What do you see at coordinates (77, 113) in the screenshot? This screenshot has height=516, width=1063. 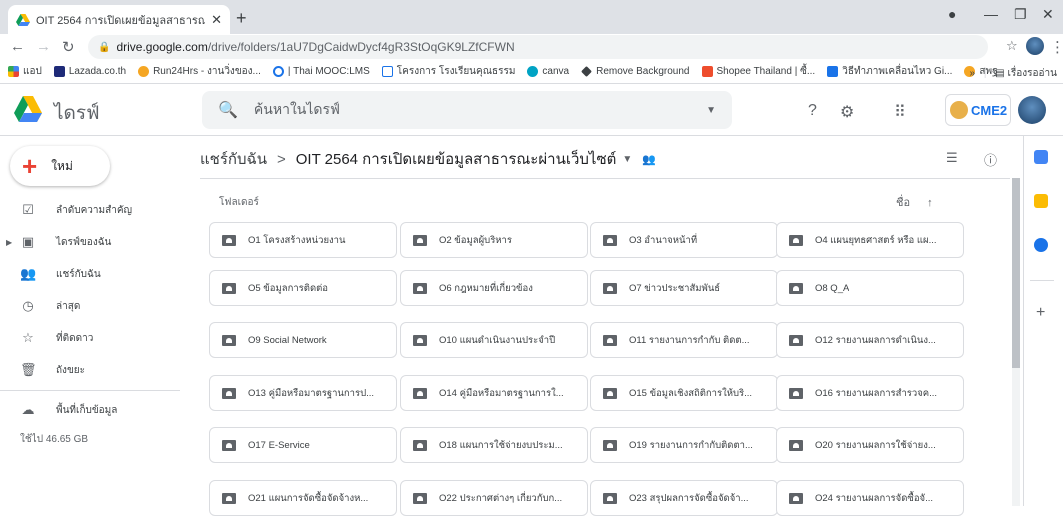 I see `drive-title: ไดรฟ์` at bounding box center [77, 113].